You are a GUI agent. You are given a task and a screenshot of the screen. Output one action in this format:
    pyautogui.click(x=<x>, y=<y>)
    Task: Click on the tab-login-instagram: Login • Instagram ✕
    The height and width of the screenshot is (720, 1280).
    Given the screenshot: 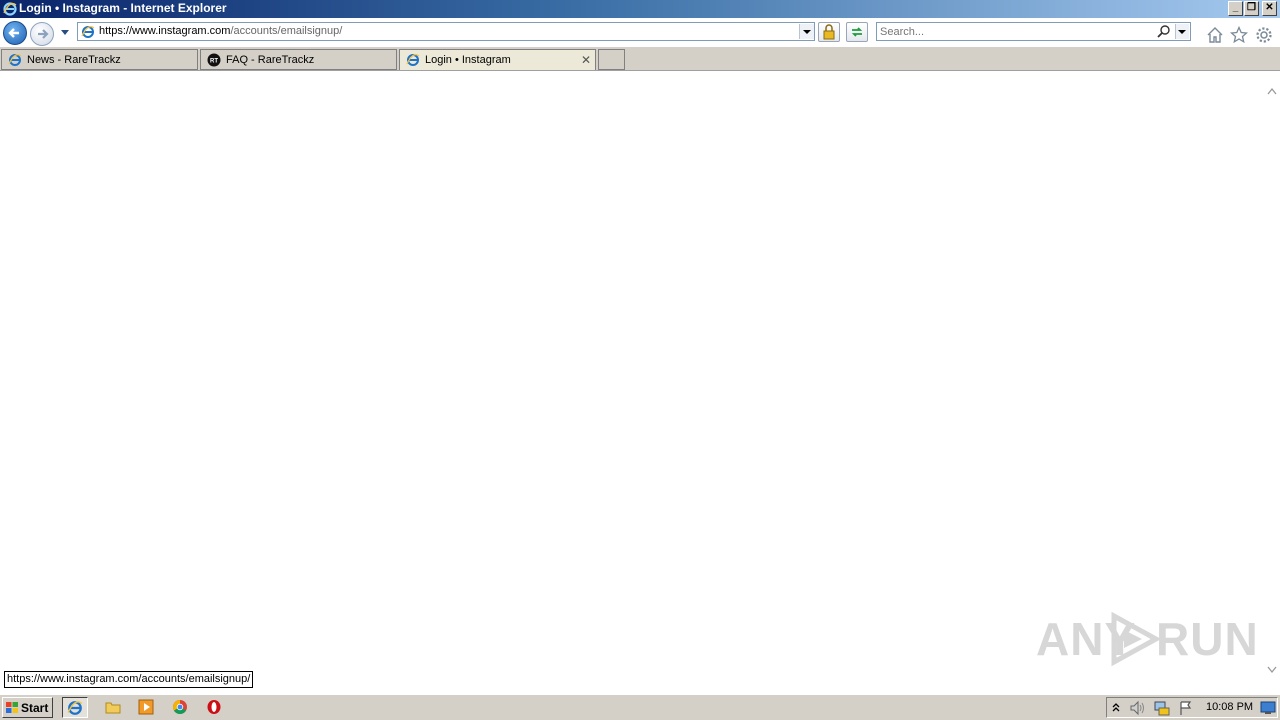 What is the action you would take?
    pyautogui.click(x=497, y=59)
    